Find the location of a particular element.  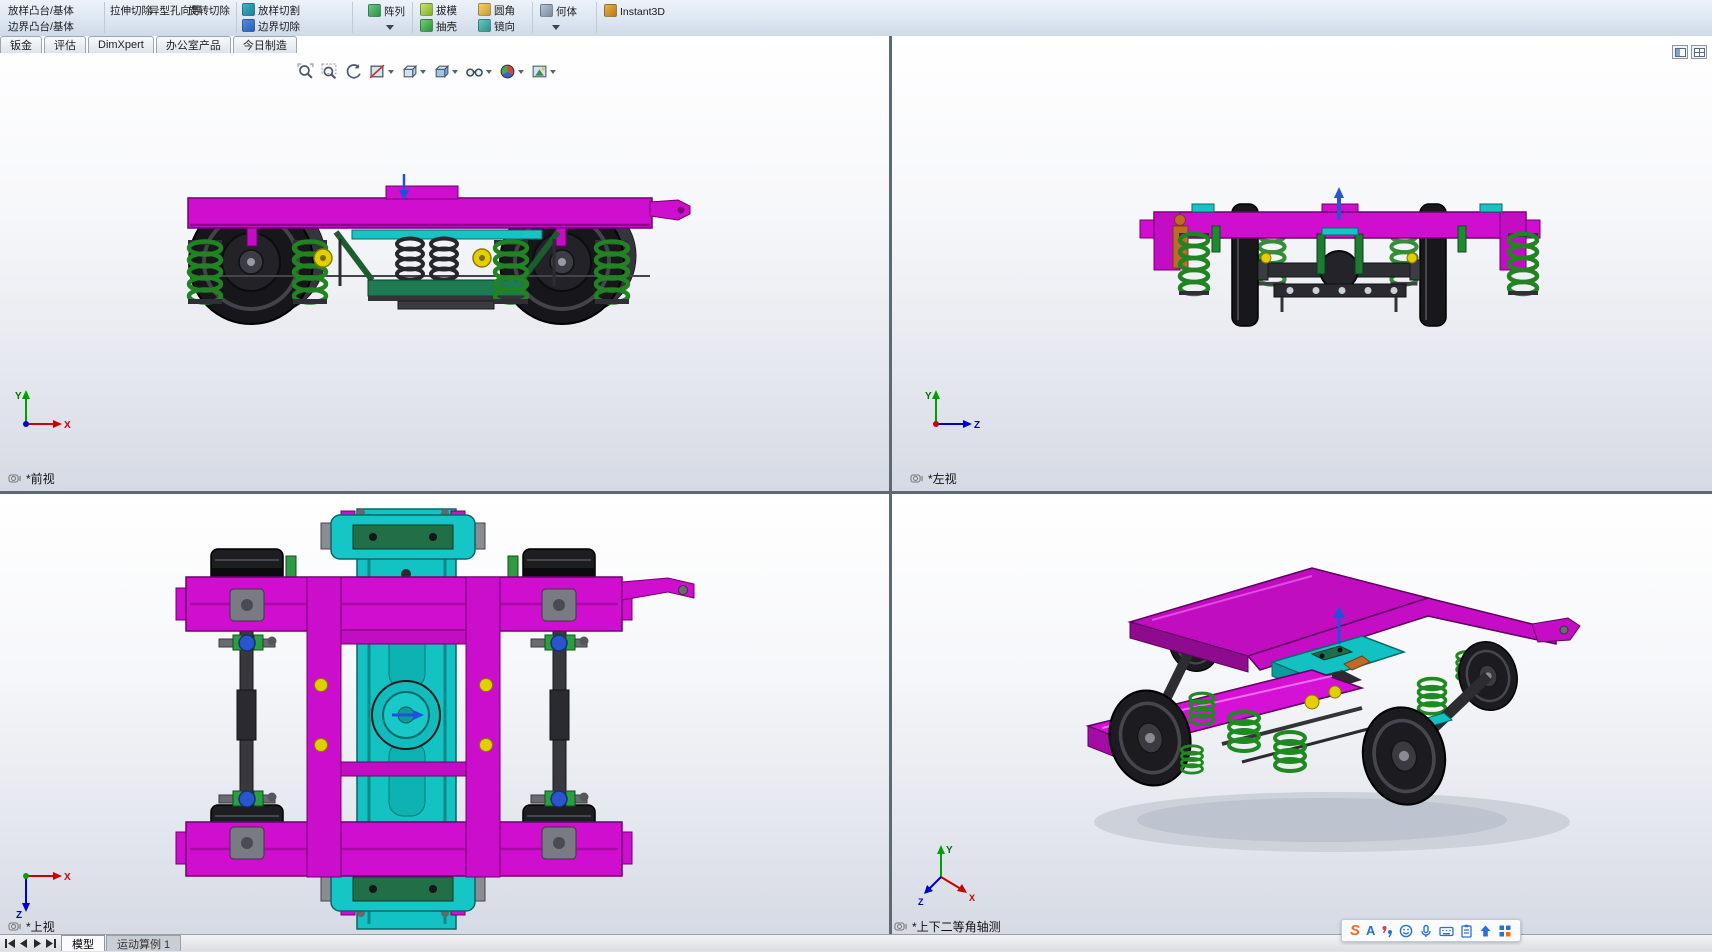

boundary-cut-button: 边界切除 is located at coordinates (271, 26).